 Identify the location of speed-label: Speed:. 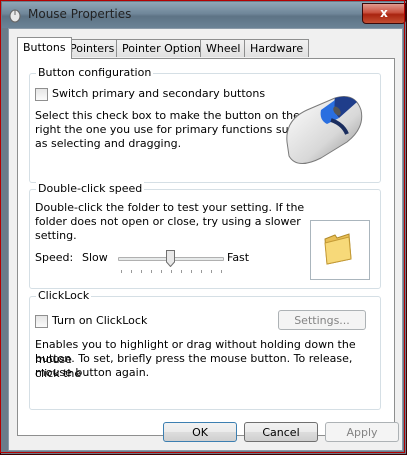
(54, 257).